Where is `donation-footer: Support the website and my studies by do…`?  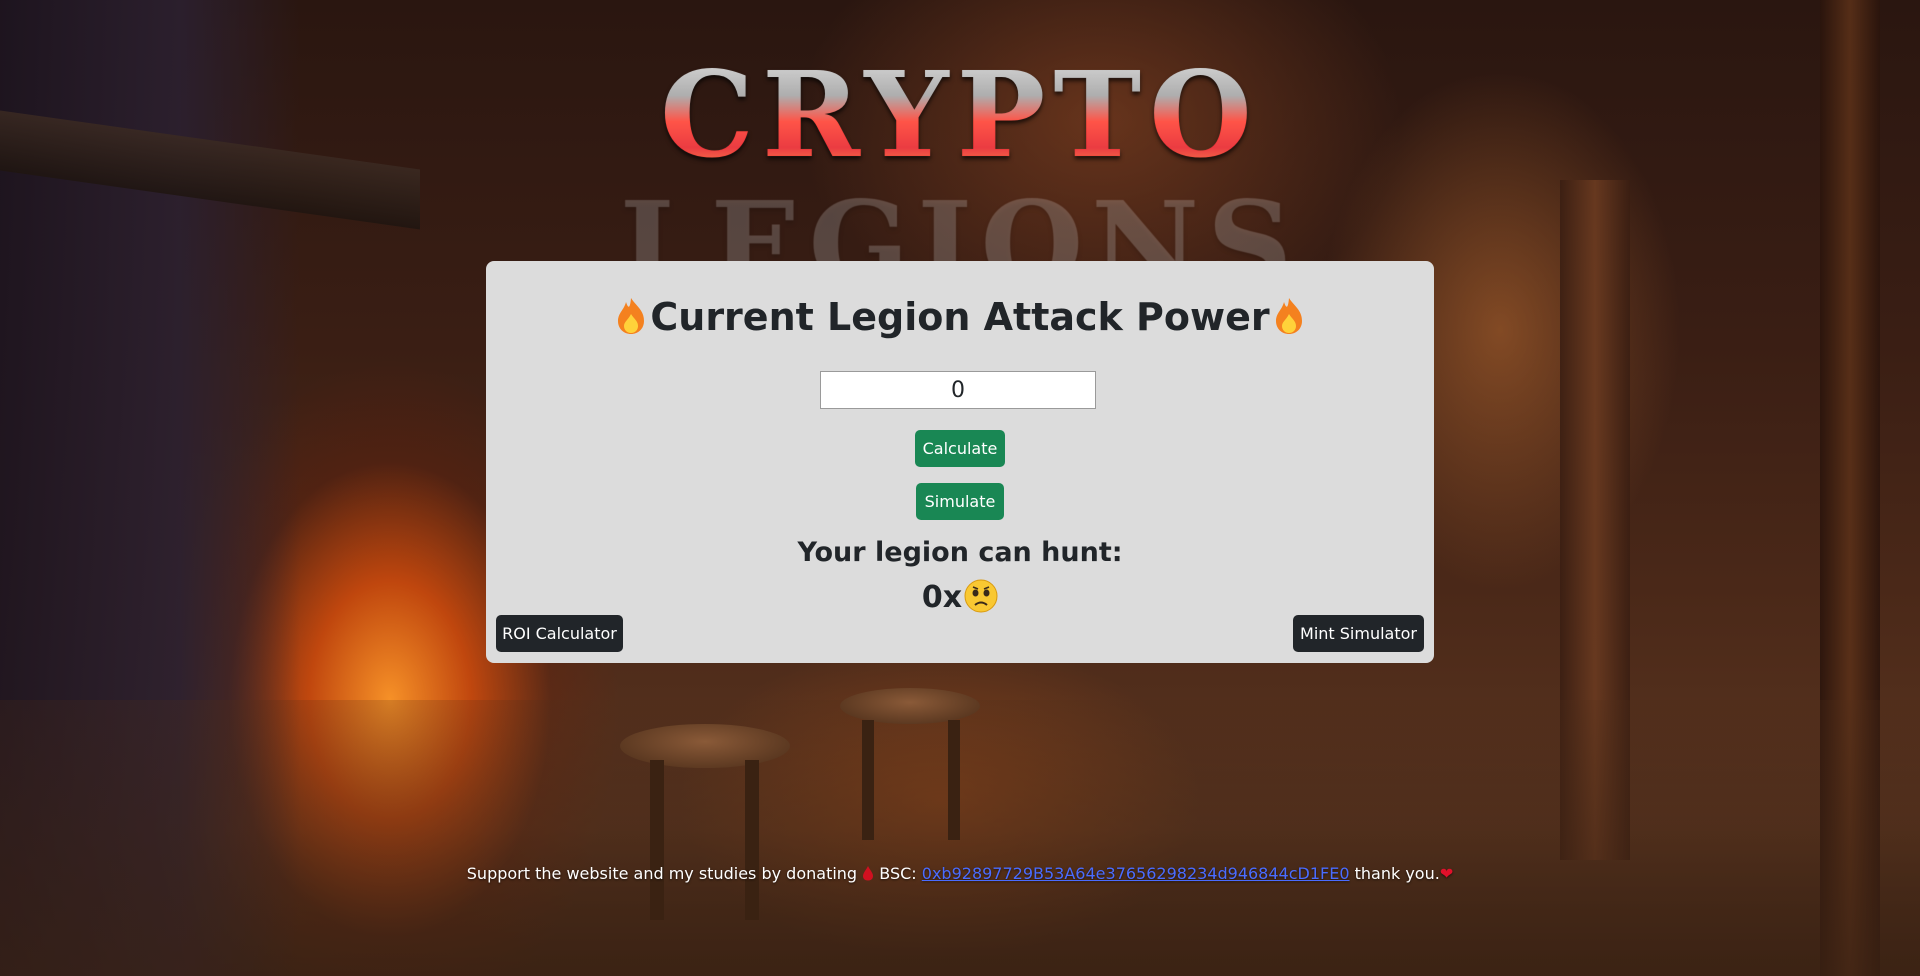
donation-footer: Support the website and my studies by do… is located at coordinates (960, 873).